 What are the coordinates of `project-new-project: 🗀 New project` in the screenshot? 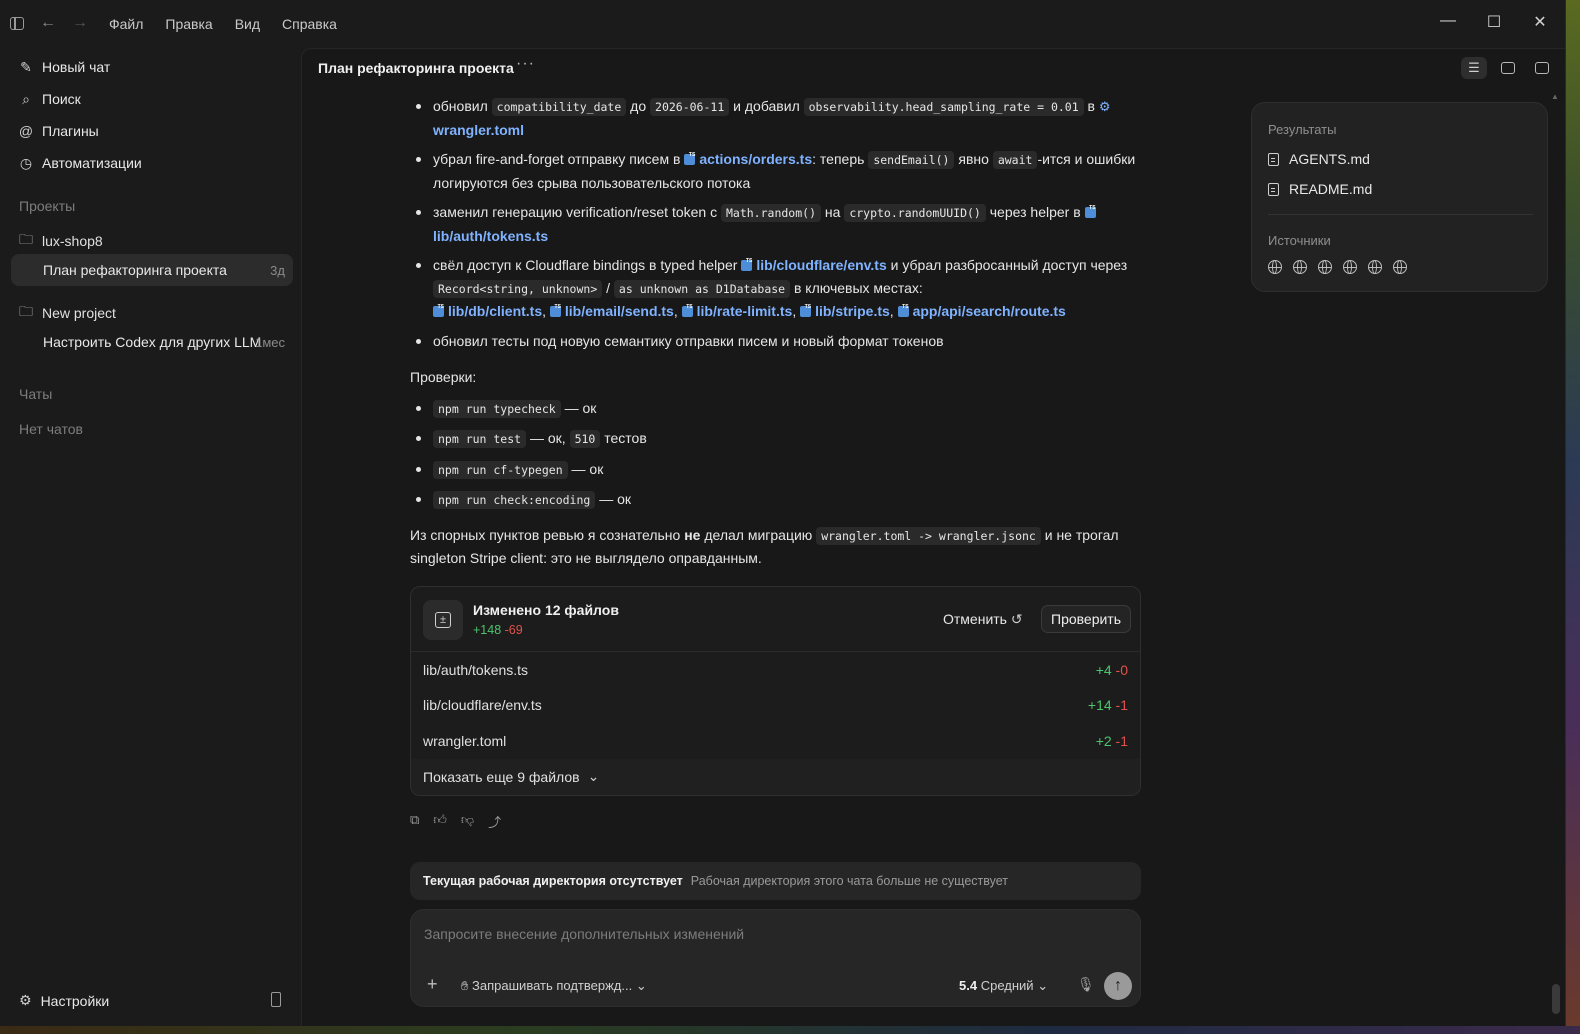 It's located at (67, 313).